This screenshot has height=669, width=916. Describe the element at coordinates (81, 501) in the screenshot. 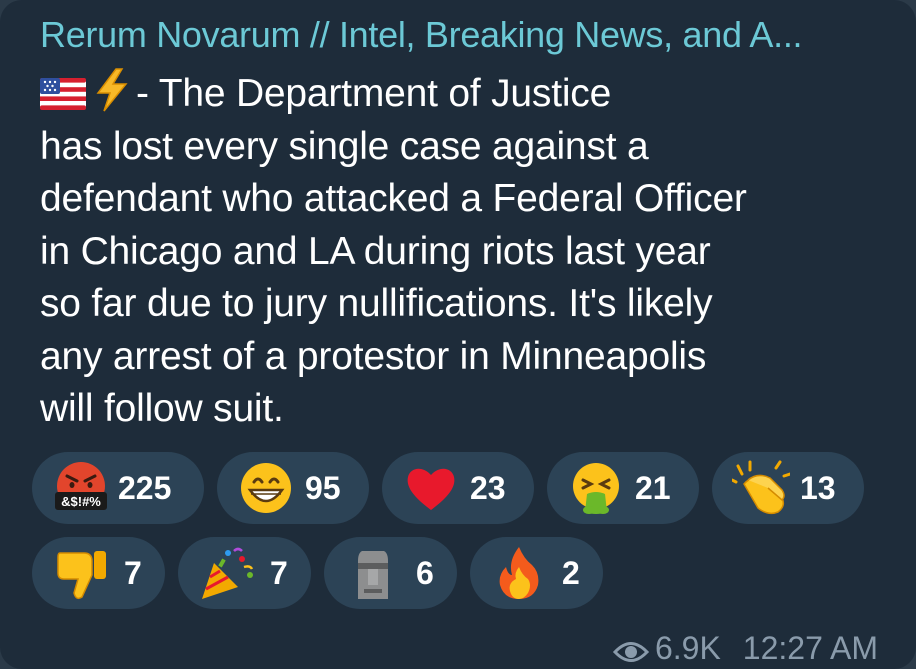

I see `symbols-text: &$!#%` at that location.